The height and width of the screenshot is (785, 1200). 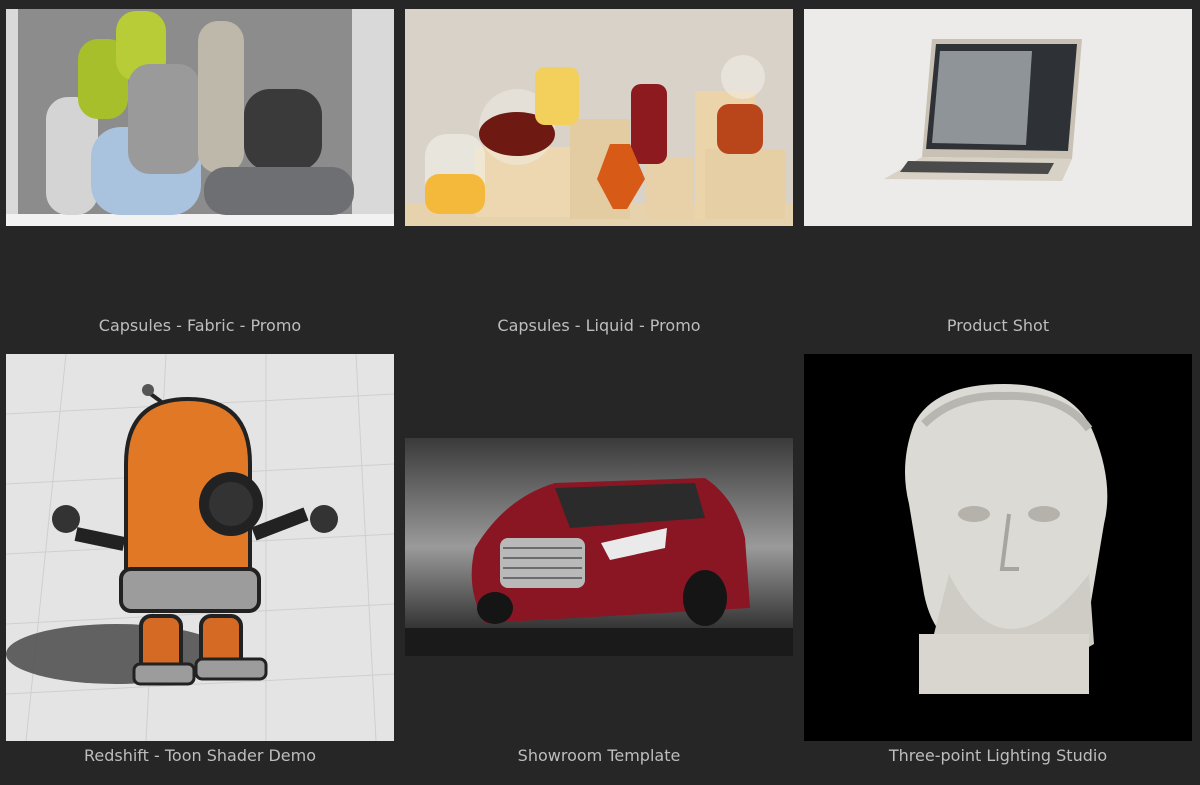 I want to click on tile-title-capsules-liquid: Capsules - Liquid - Promo, so click(x=599, y=325).